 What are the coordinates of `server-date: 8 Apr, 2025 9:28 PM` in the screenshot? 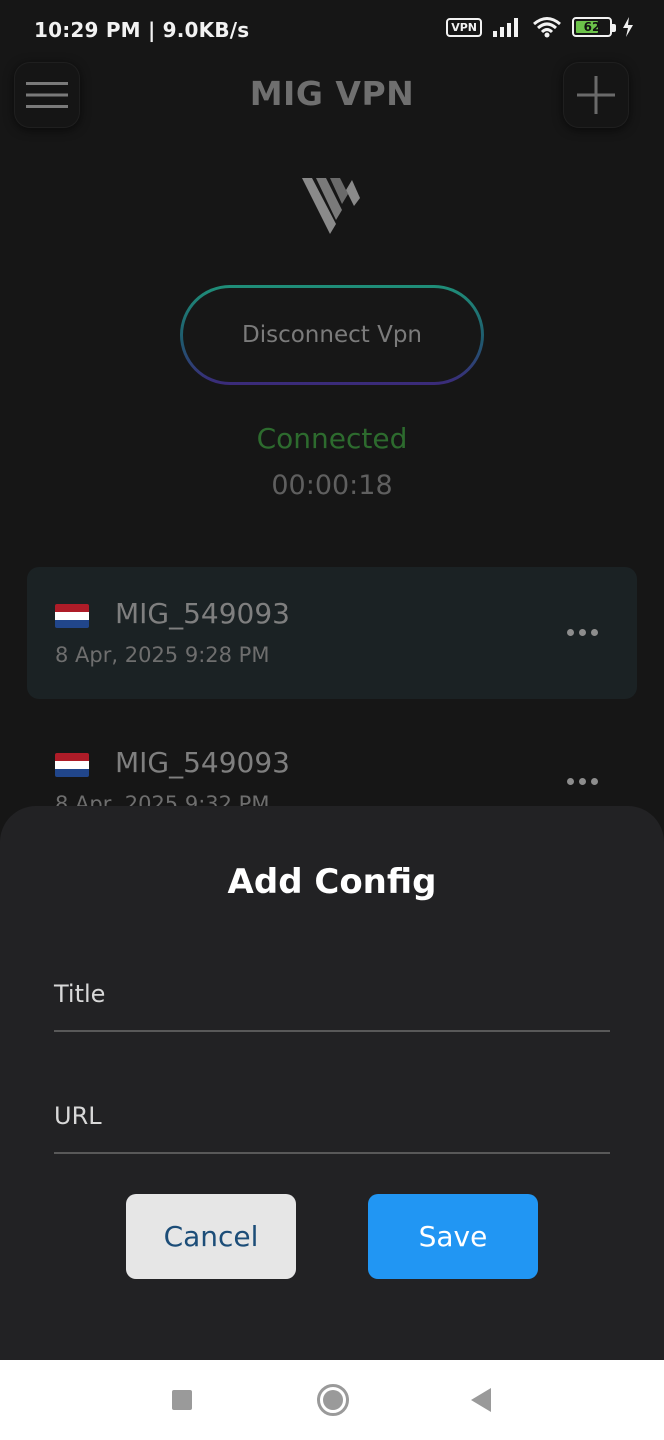 It's located at (162, 655).